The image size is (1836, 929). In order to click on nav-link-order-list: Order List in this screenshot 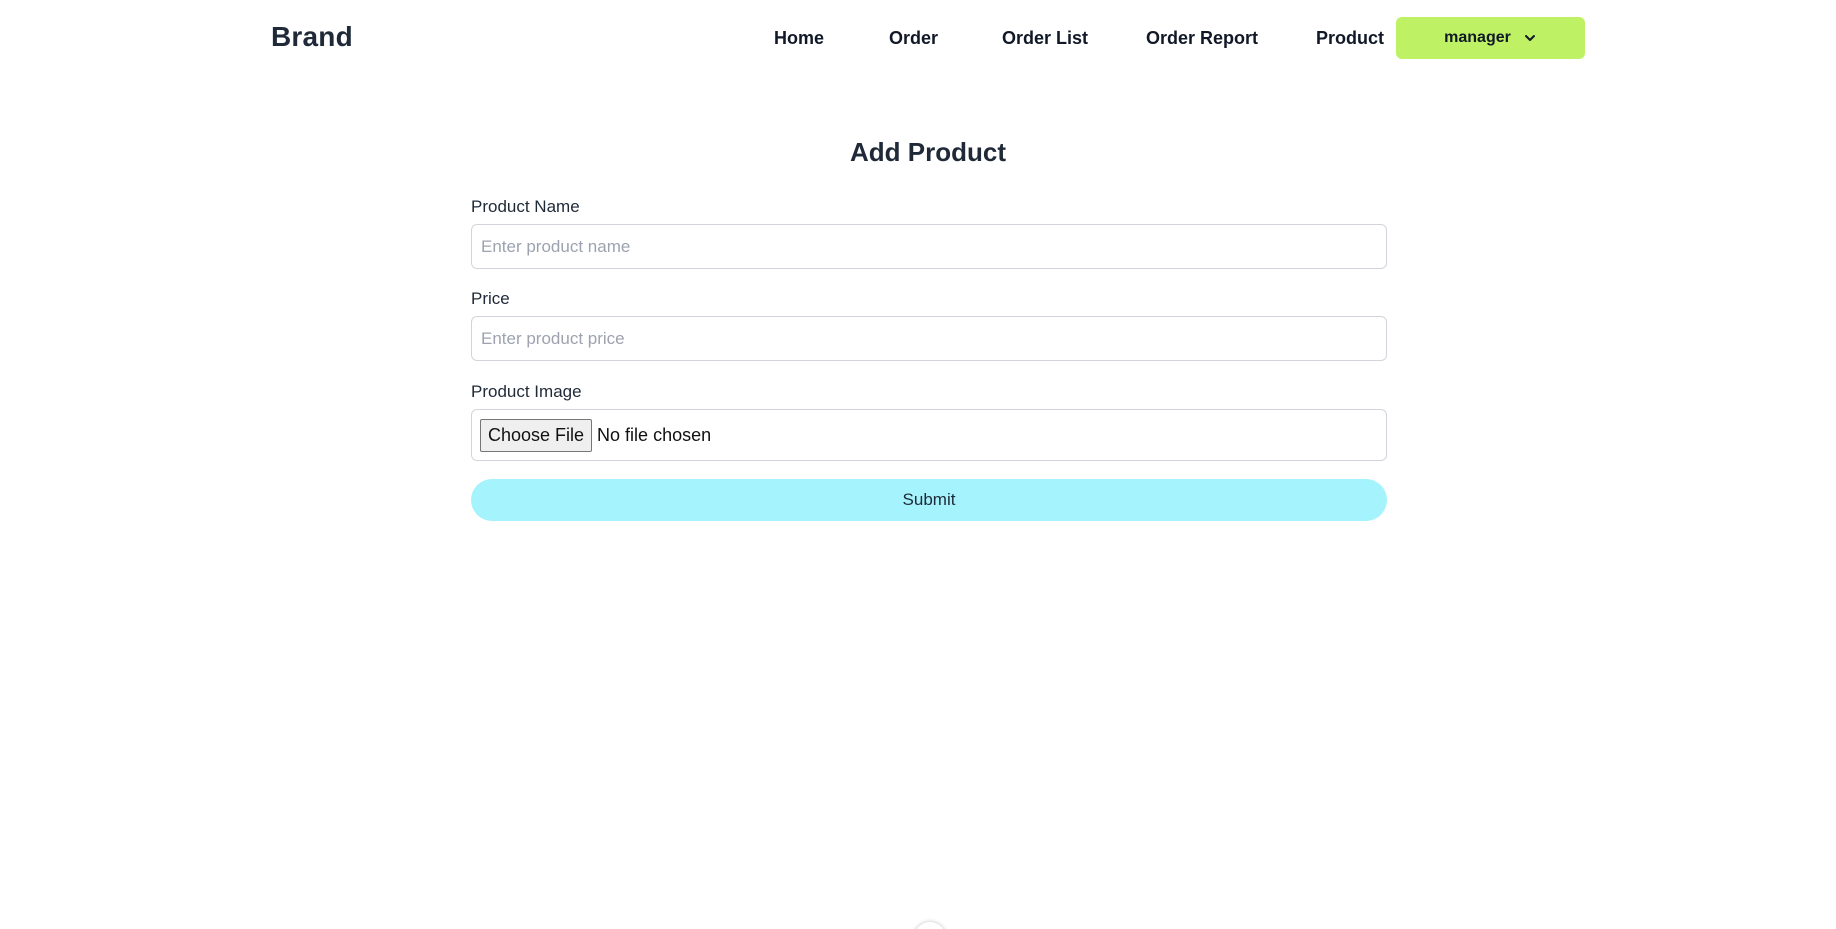, I will do `click(1045, 38)`.